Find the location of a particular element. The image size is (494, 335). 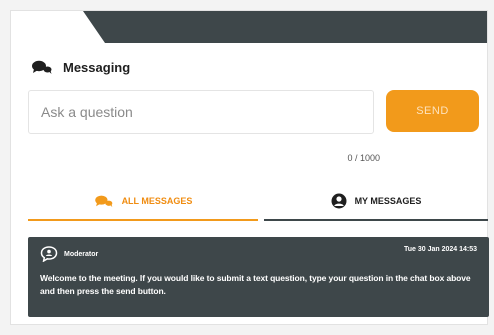

question-input is located at coordinates (201, 112).